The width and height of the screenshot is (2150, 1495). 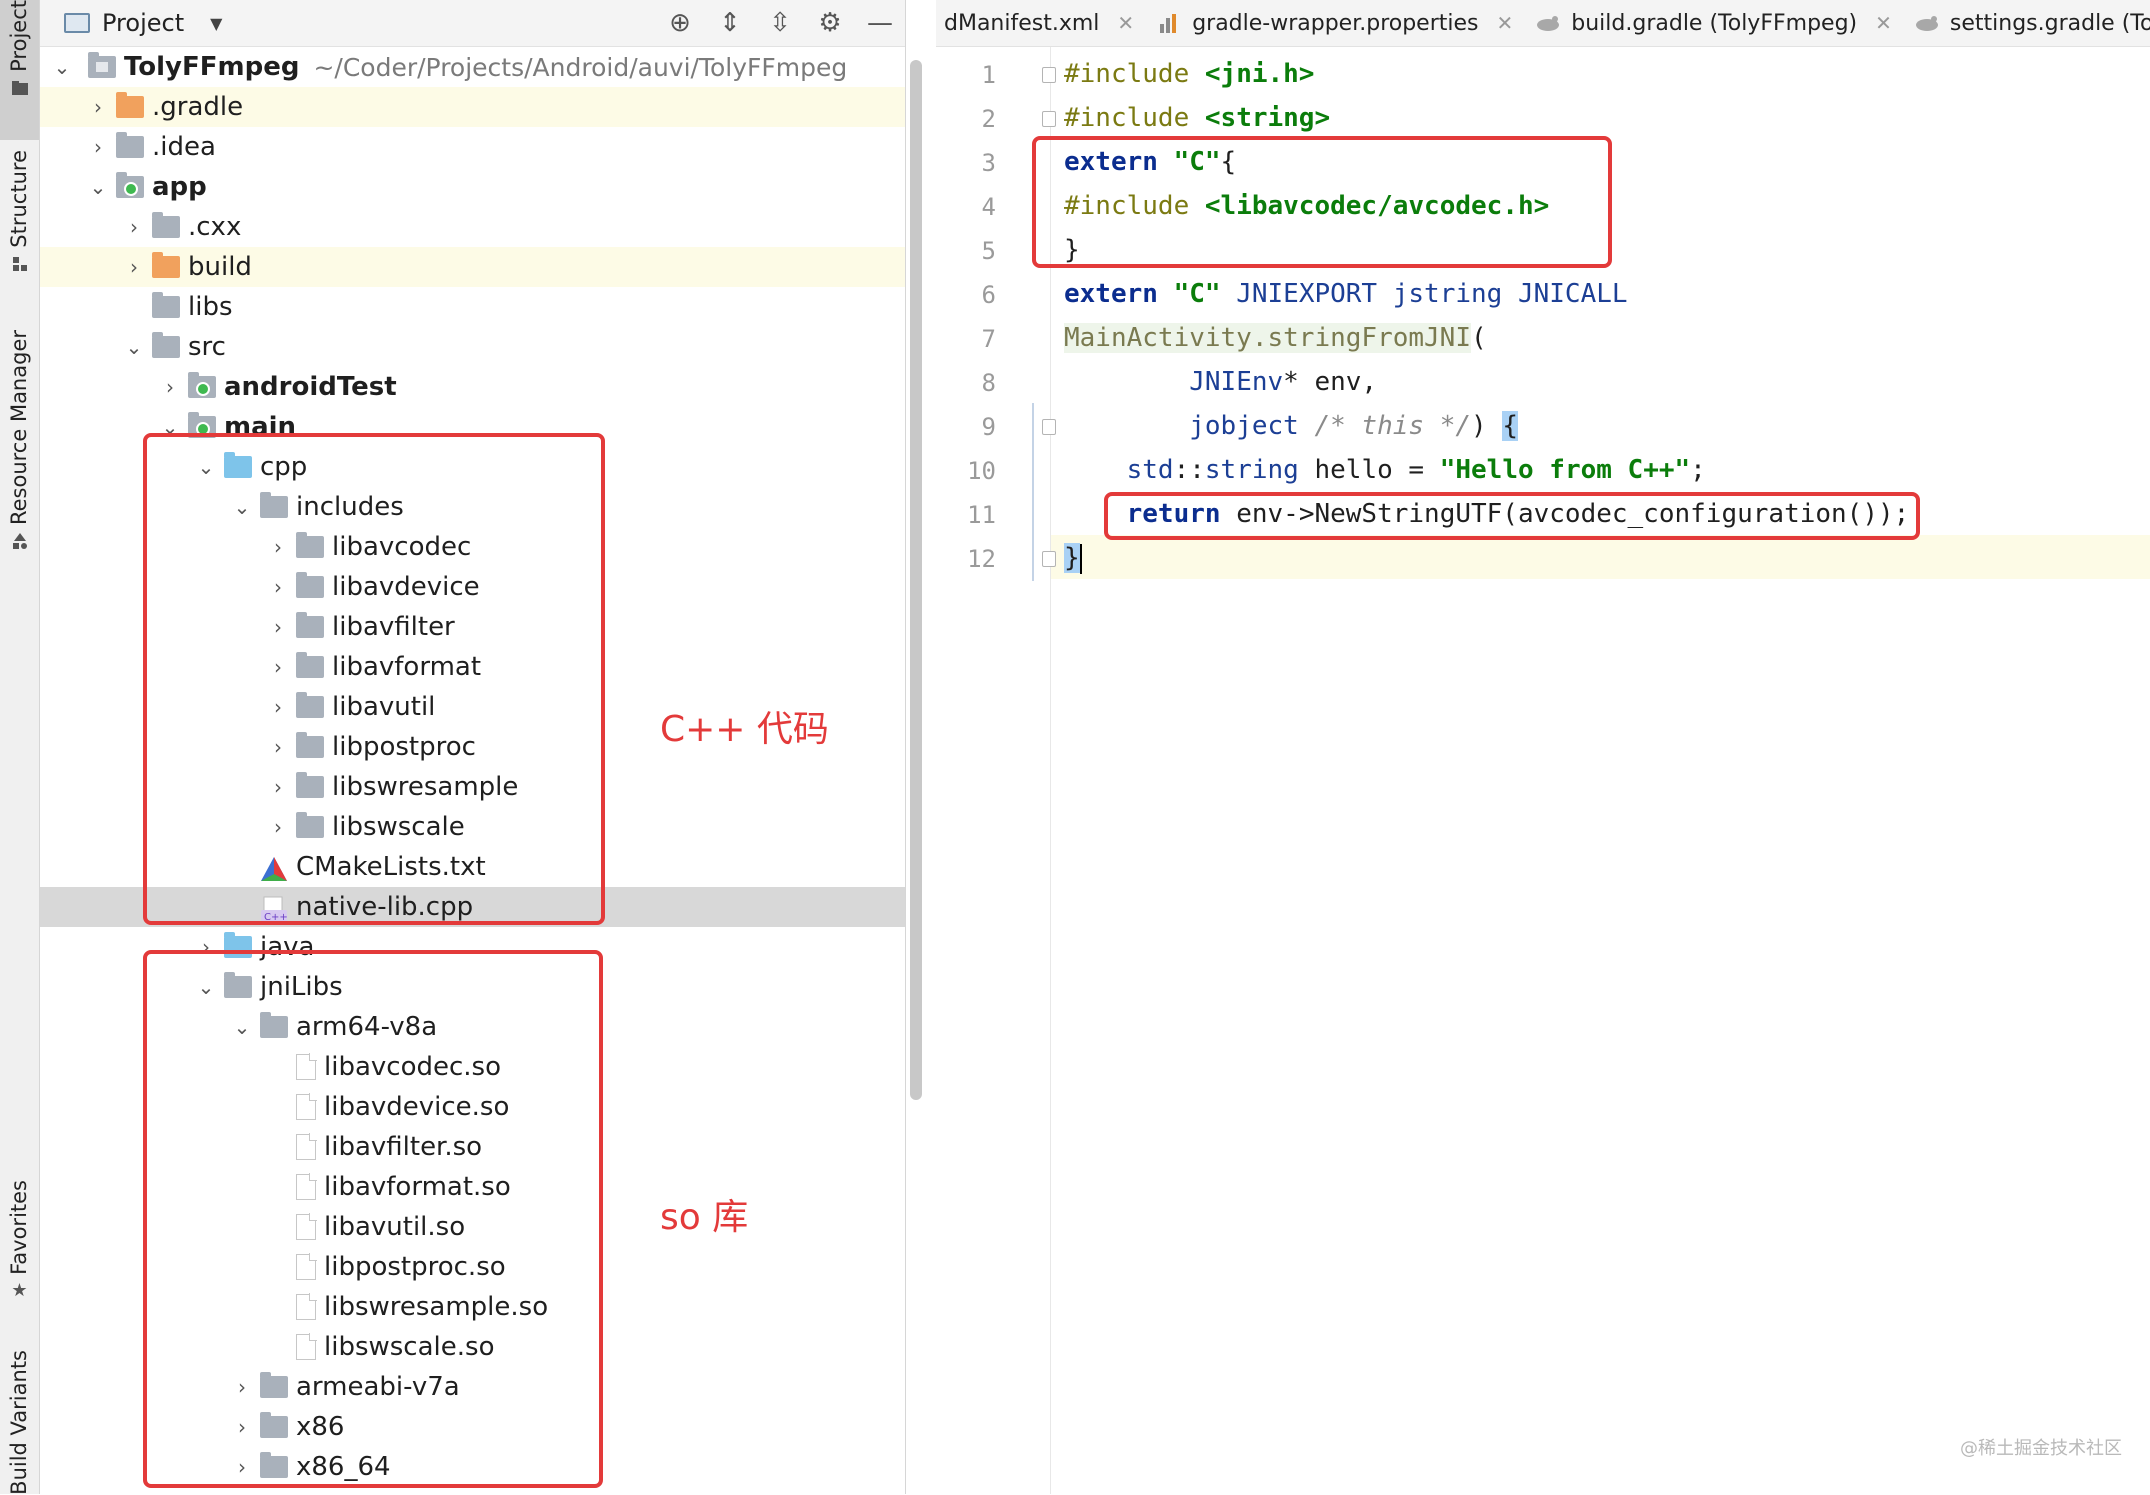 I want to click on chevron-down-icon: ▼, so click(x=216, y=23).